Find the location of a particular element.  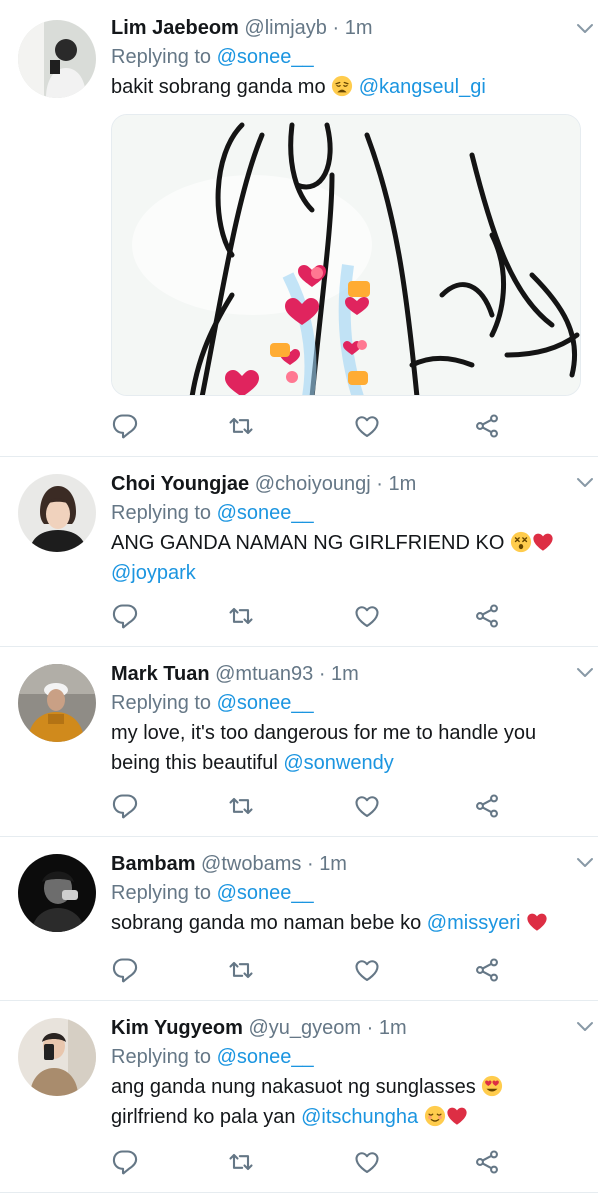

tweet-text-segment: ANG GANDA NAMAN NG GIRLFRIEND KO is located at coordinates (310, 543).